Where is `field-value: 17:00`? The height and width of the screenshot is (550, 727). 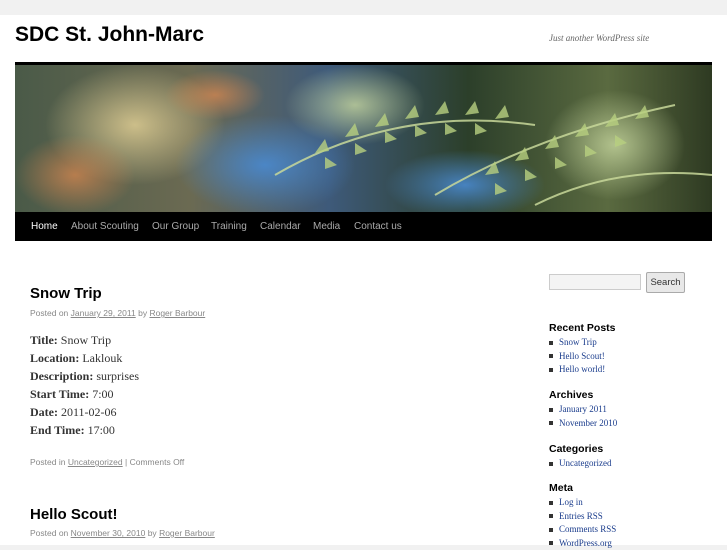
field-value: 17:00 is located at coordinates (101, 430).